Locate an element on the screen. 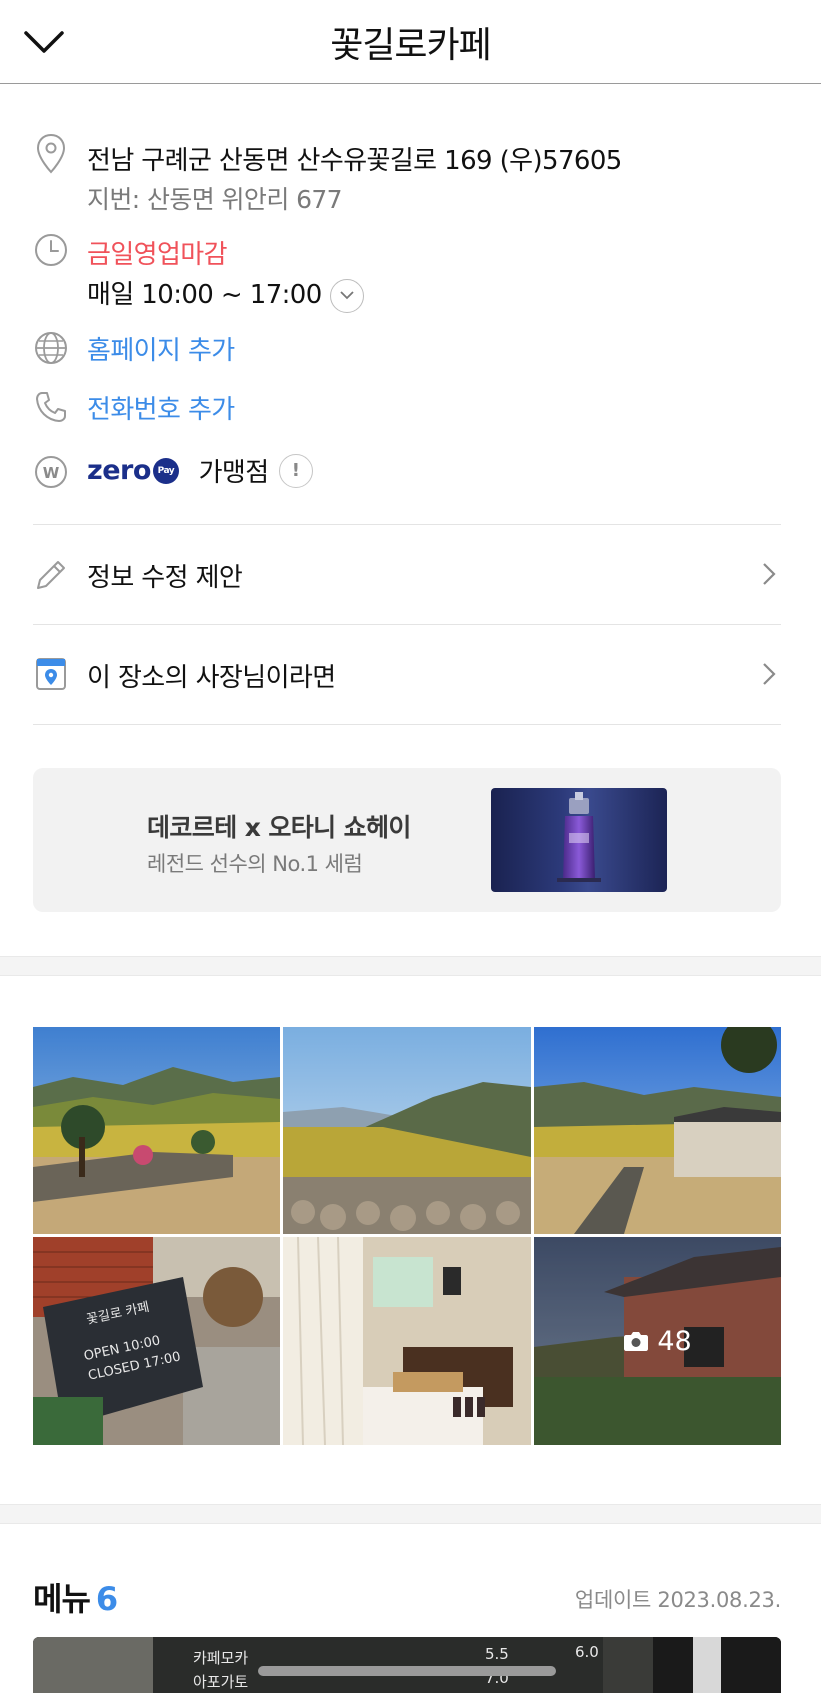 This screenshot has width=821, height=1693. menu-title: 메뉴 6 is located at coordinates (75, 1599).